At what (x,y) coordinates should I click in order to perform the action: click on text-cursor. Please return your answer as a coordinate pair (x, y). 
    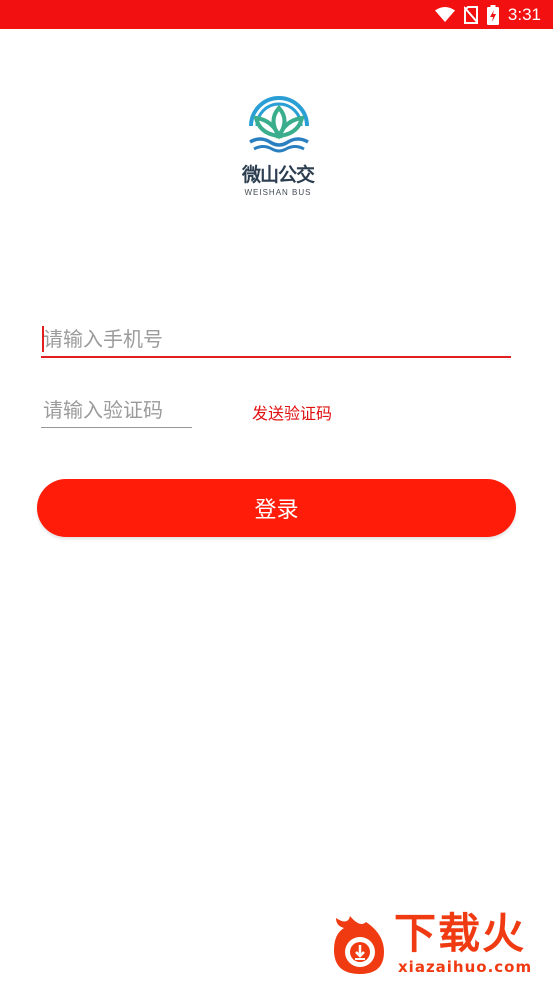
    Looking at the image, I should click on (43, 339).